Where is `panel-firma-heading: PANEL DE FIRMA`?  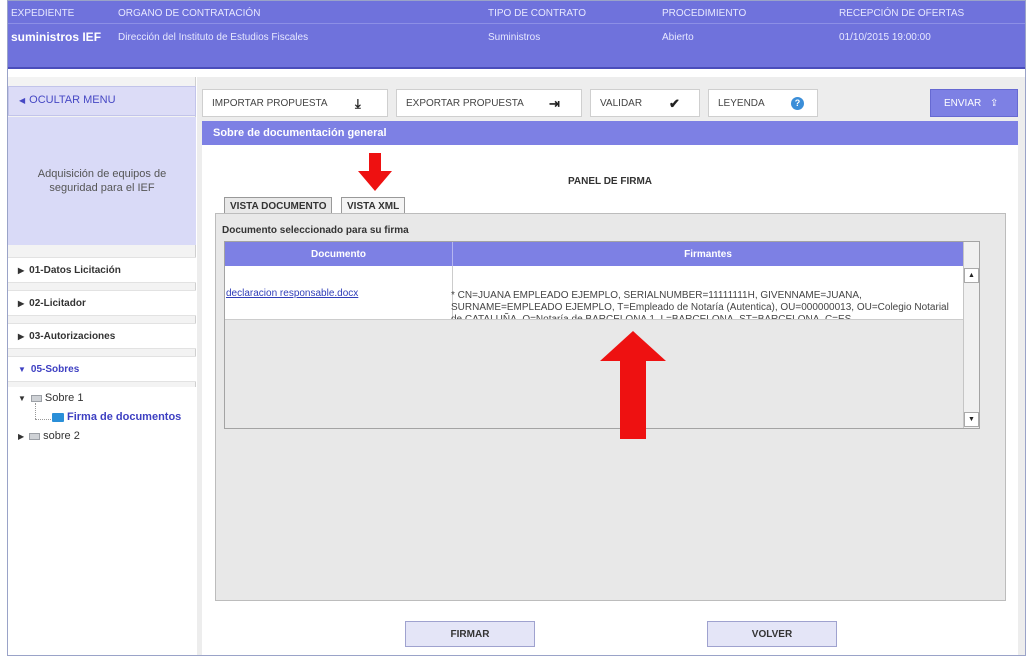 panel-firma-heading: PANEL DE FIRMA is located at coordinates (610, 181).